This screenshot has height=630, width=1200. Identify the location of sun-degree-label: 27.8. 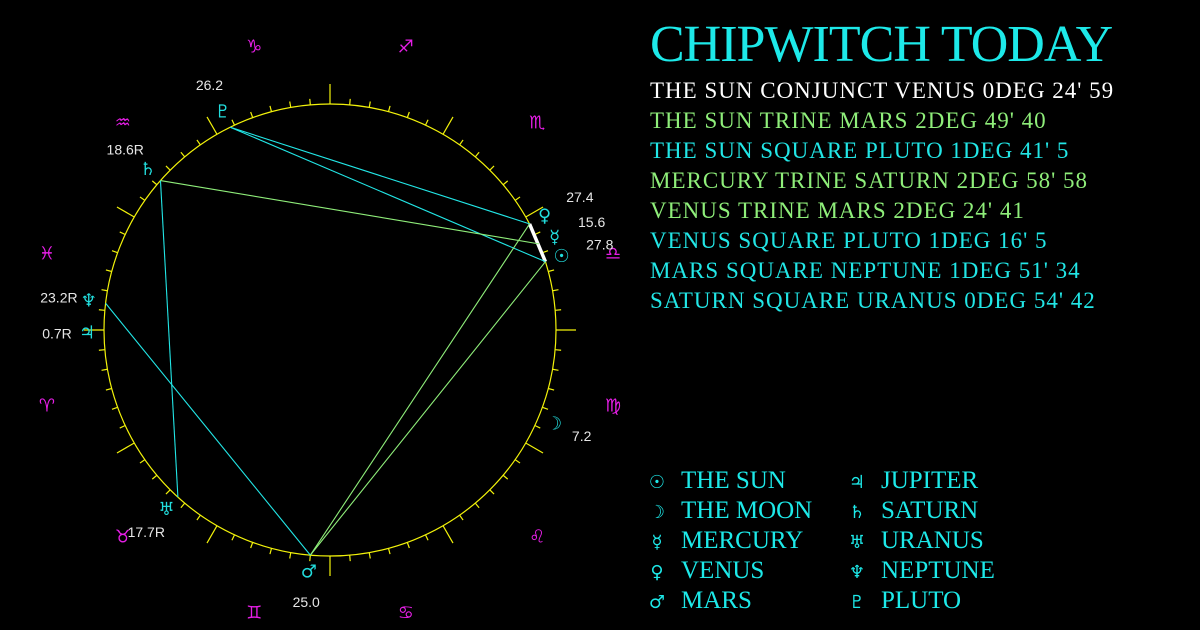
(599, 244).